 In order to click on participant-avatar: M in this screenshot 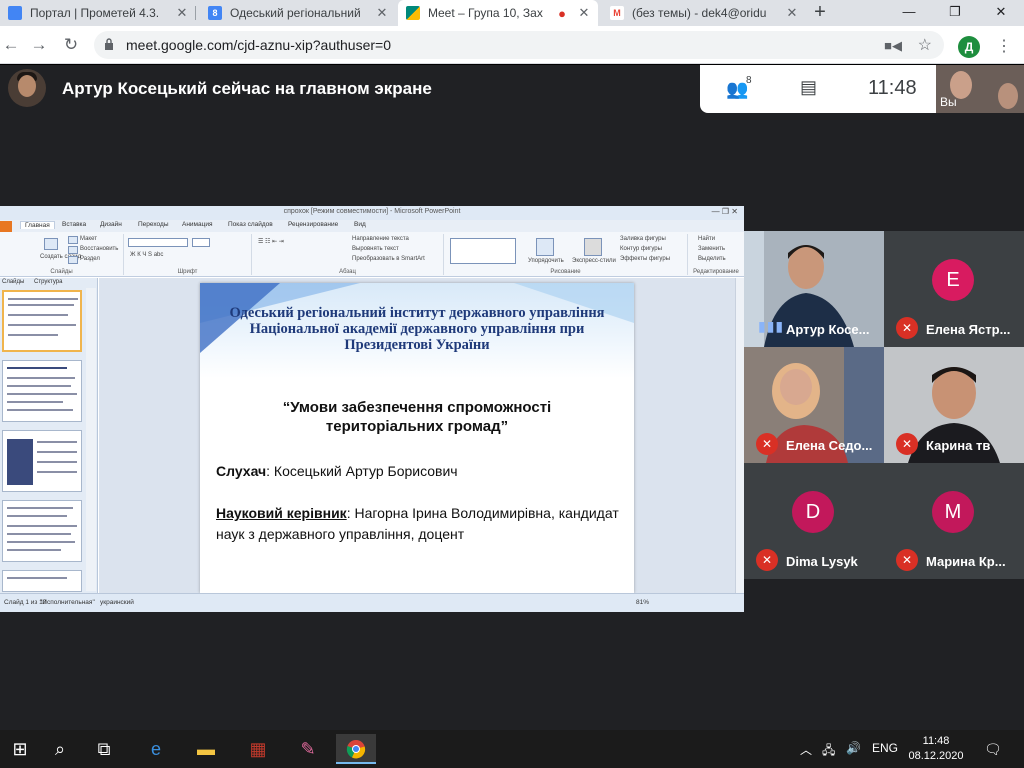, I will do `click(953, 512)`.